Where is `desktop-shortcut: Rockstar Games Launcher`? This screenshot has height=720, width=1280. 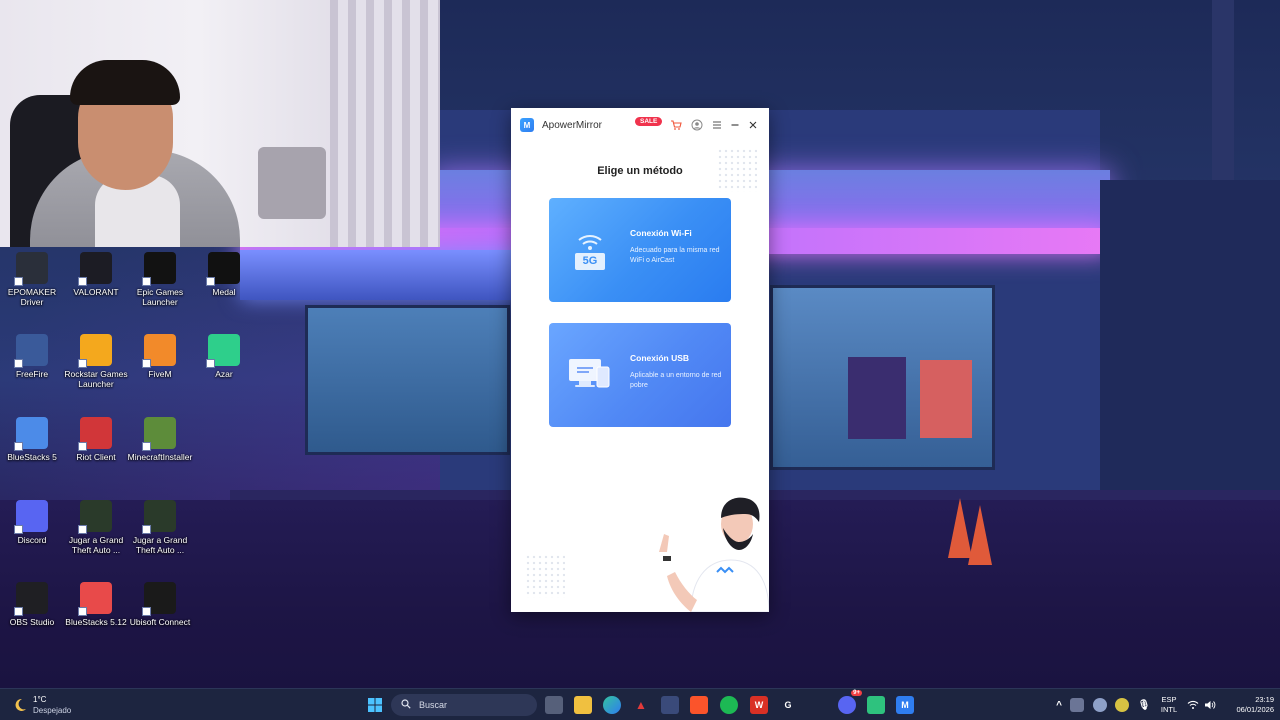 desktop-shortcut: Rockstar Games Launcher is located at coordinates (96, 373).